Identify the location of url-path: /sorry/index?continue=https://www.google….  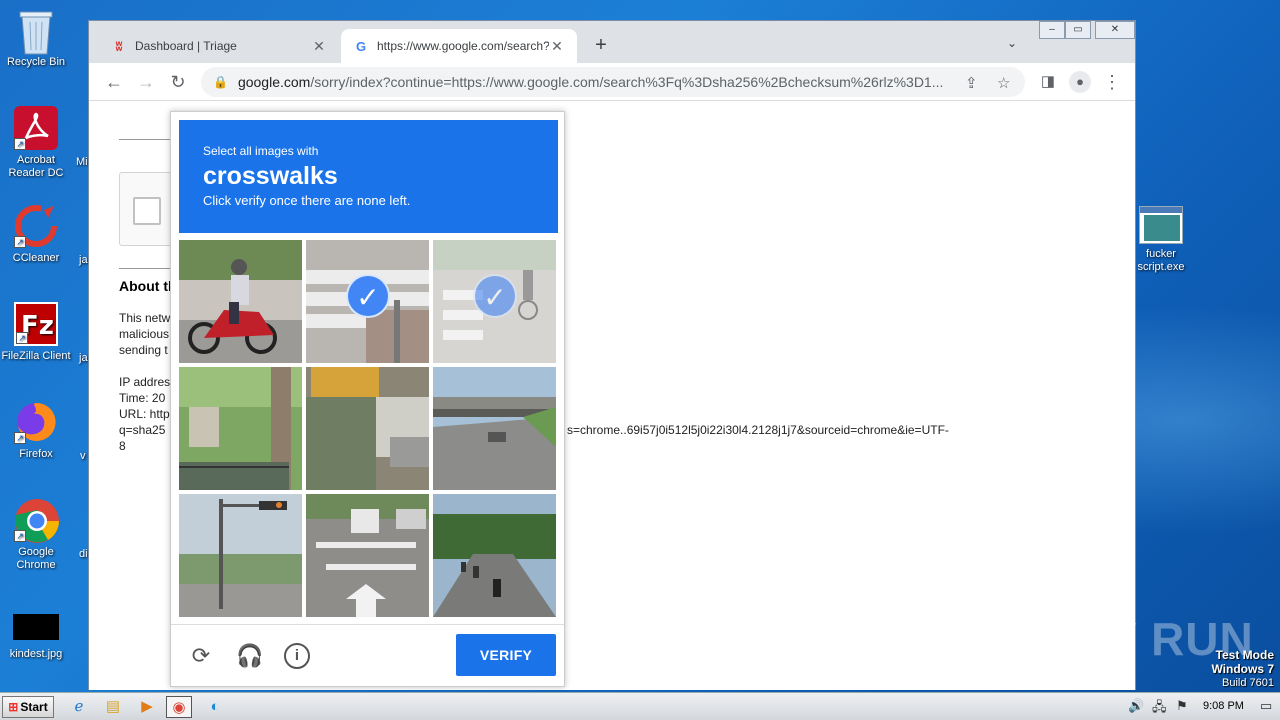
(627, 82).